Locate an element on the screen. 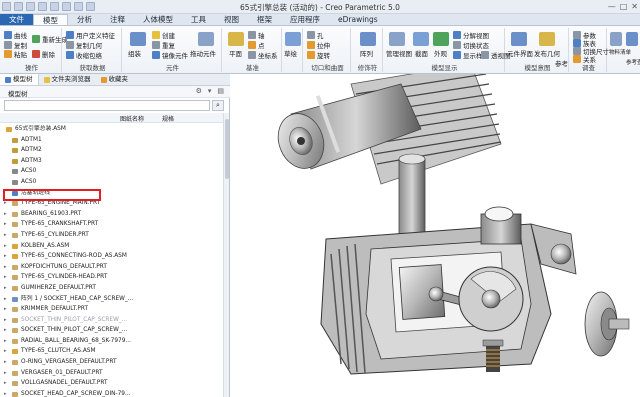 Image resolution: width=640 pixels, height=397 pixels. pattern-icon is located at coordinates (368, 39).